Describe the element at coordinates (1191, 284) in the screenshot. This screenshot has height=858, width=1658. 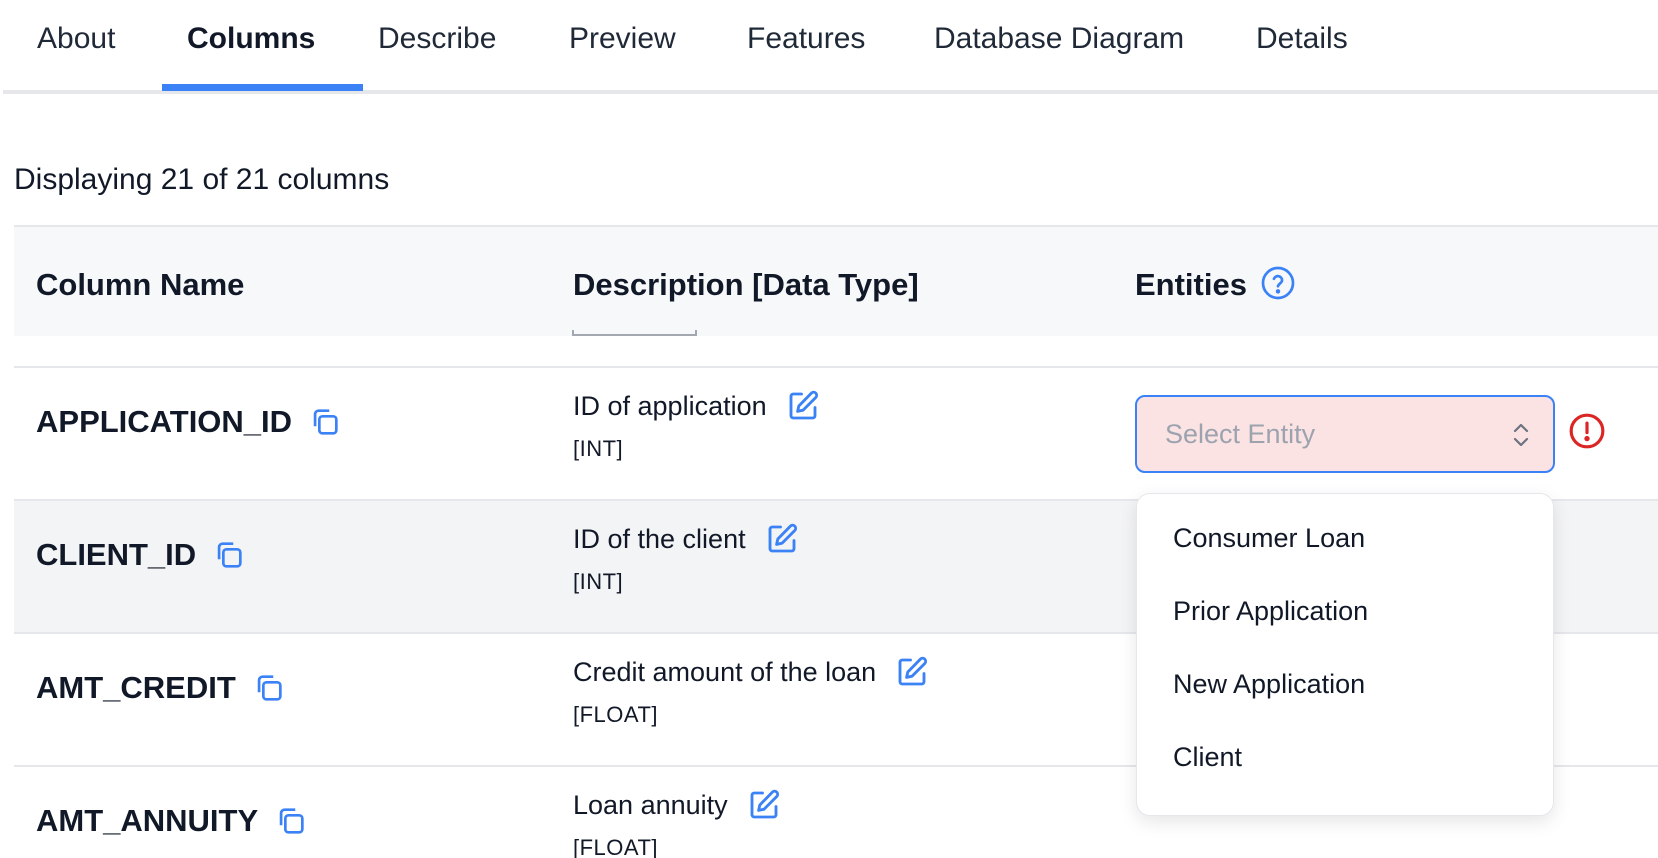
I see `header-entities: Entities` at that location.